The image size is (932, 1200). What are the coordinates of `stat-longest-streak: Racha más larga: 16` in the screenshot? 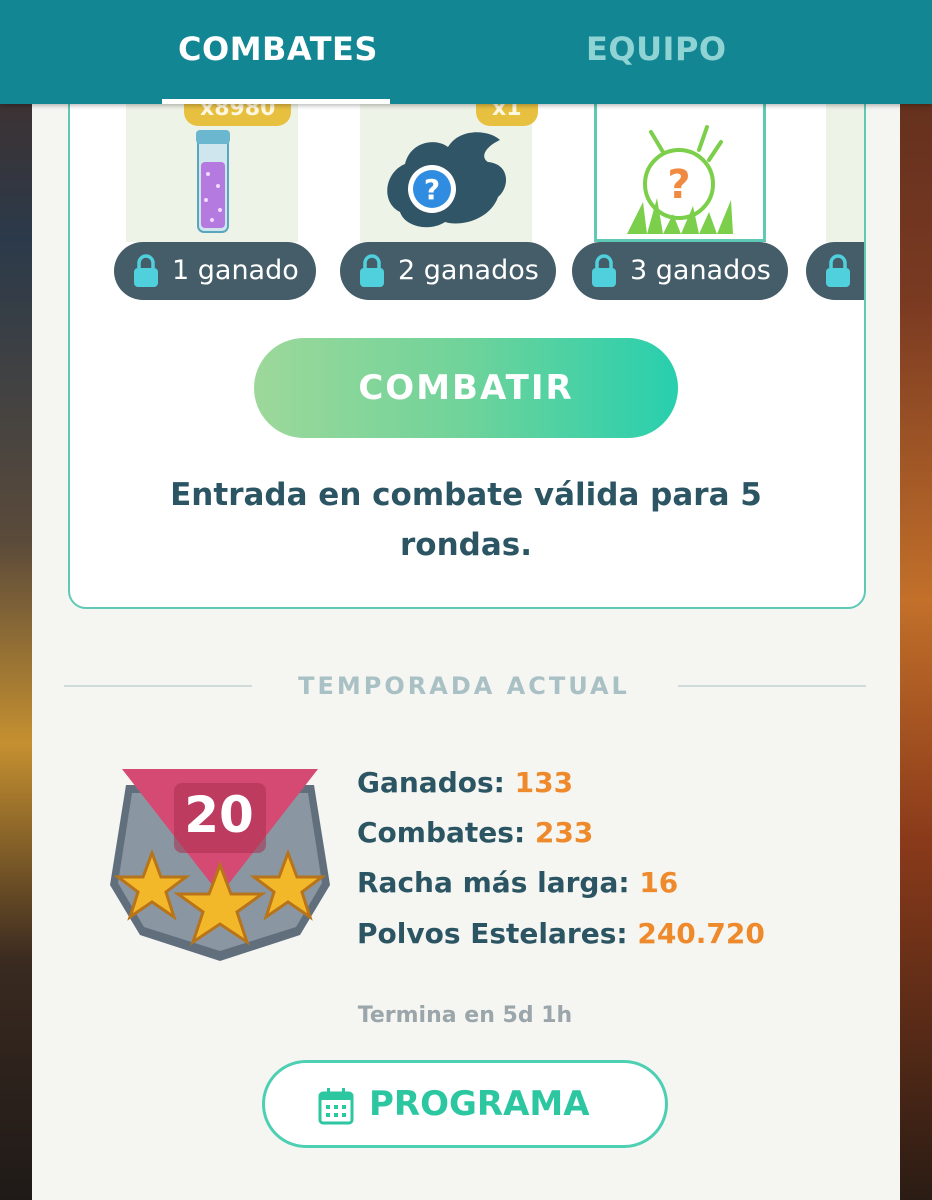 It's located at (517, 882).